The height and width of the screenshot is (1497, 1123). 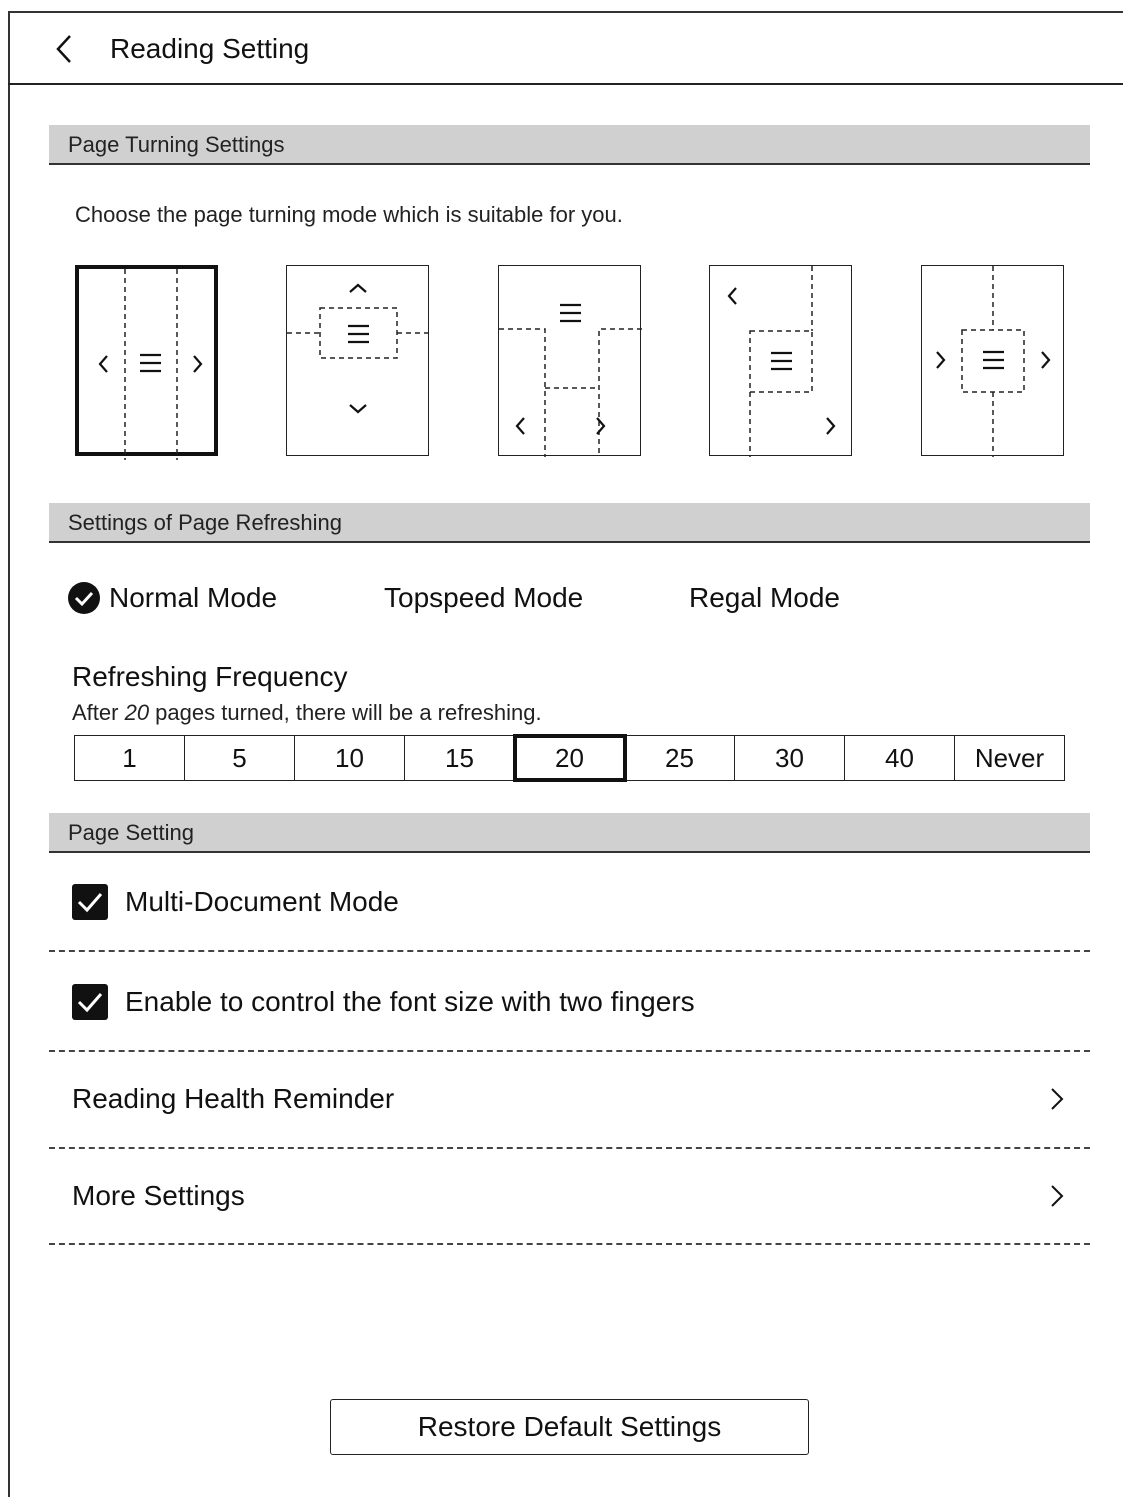 I want to click on multi-document-mode-toggle: Multi-Document Mode, so click(x=235, y=902).